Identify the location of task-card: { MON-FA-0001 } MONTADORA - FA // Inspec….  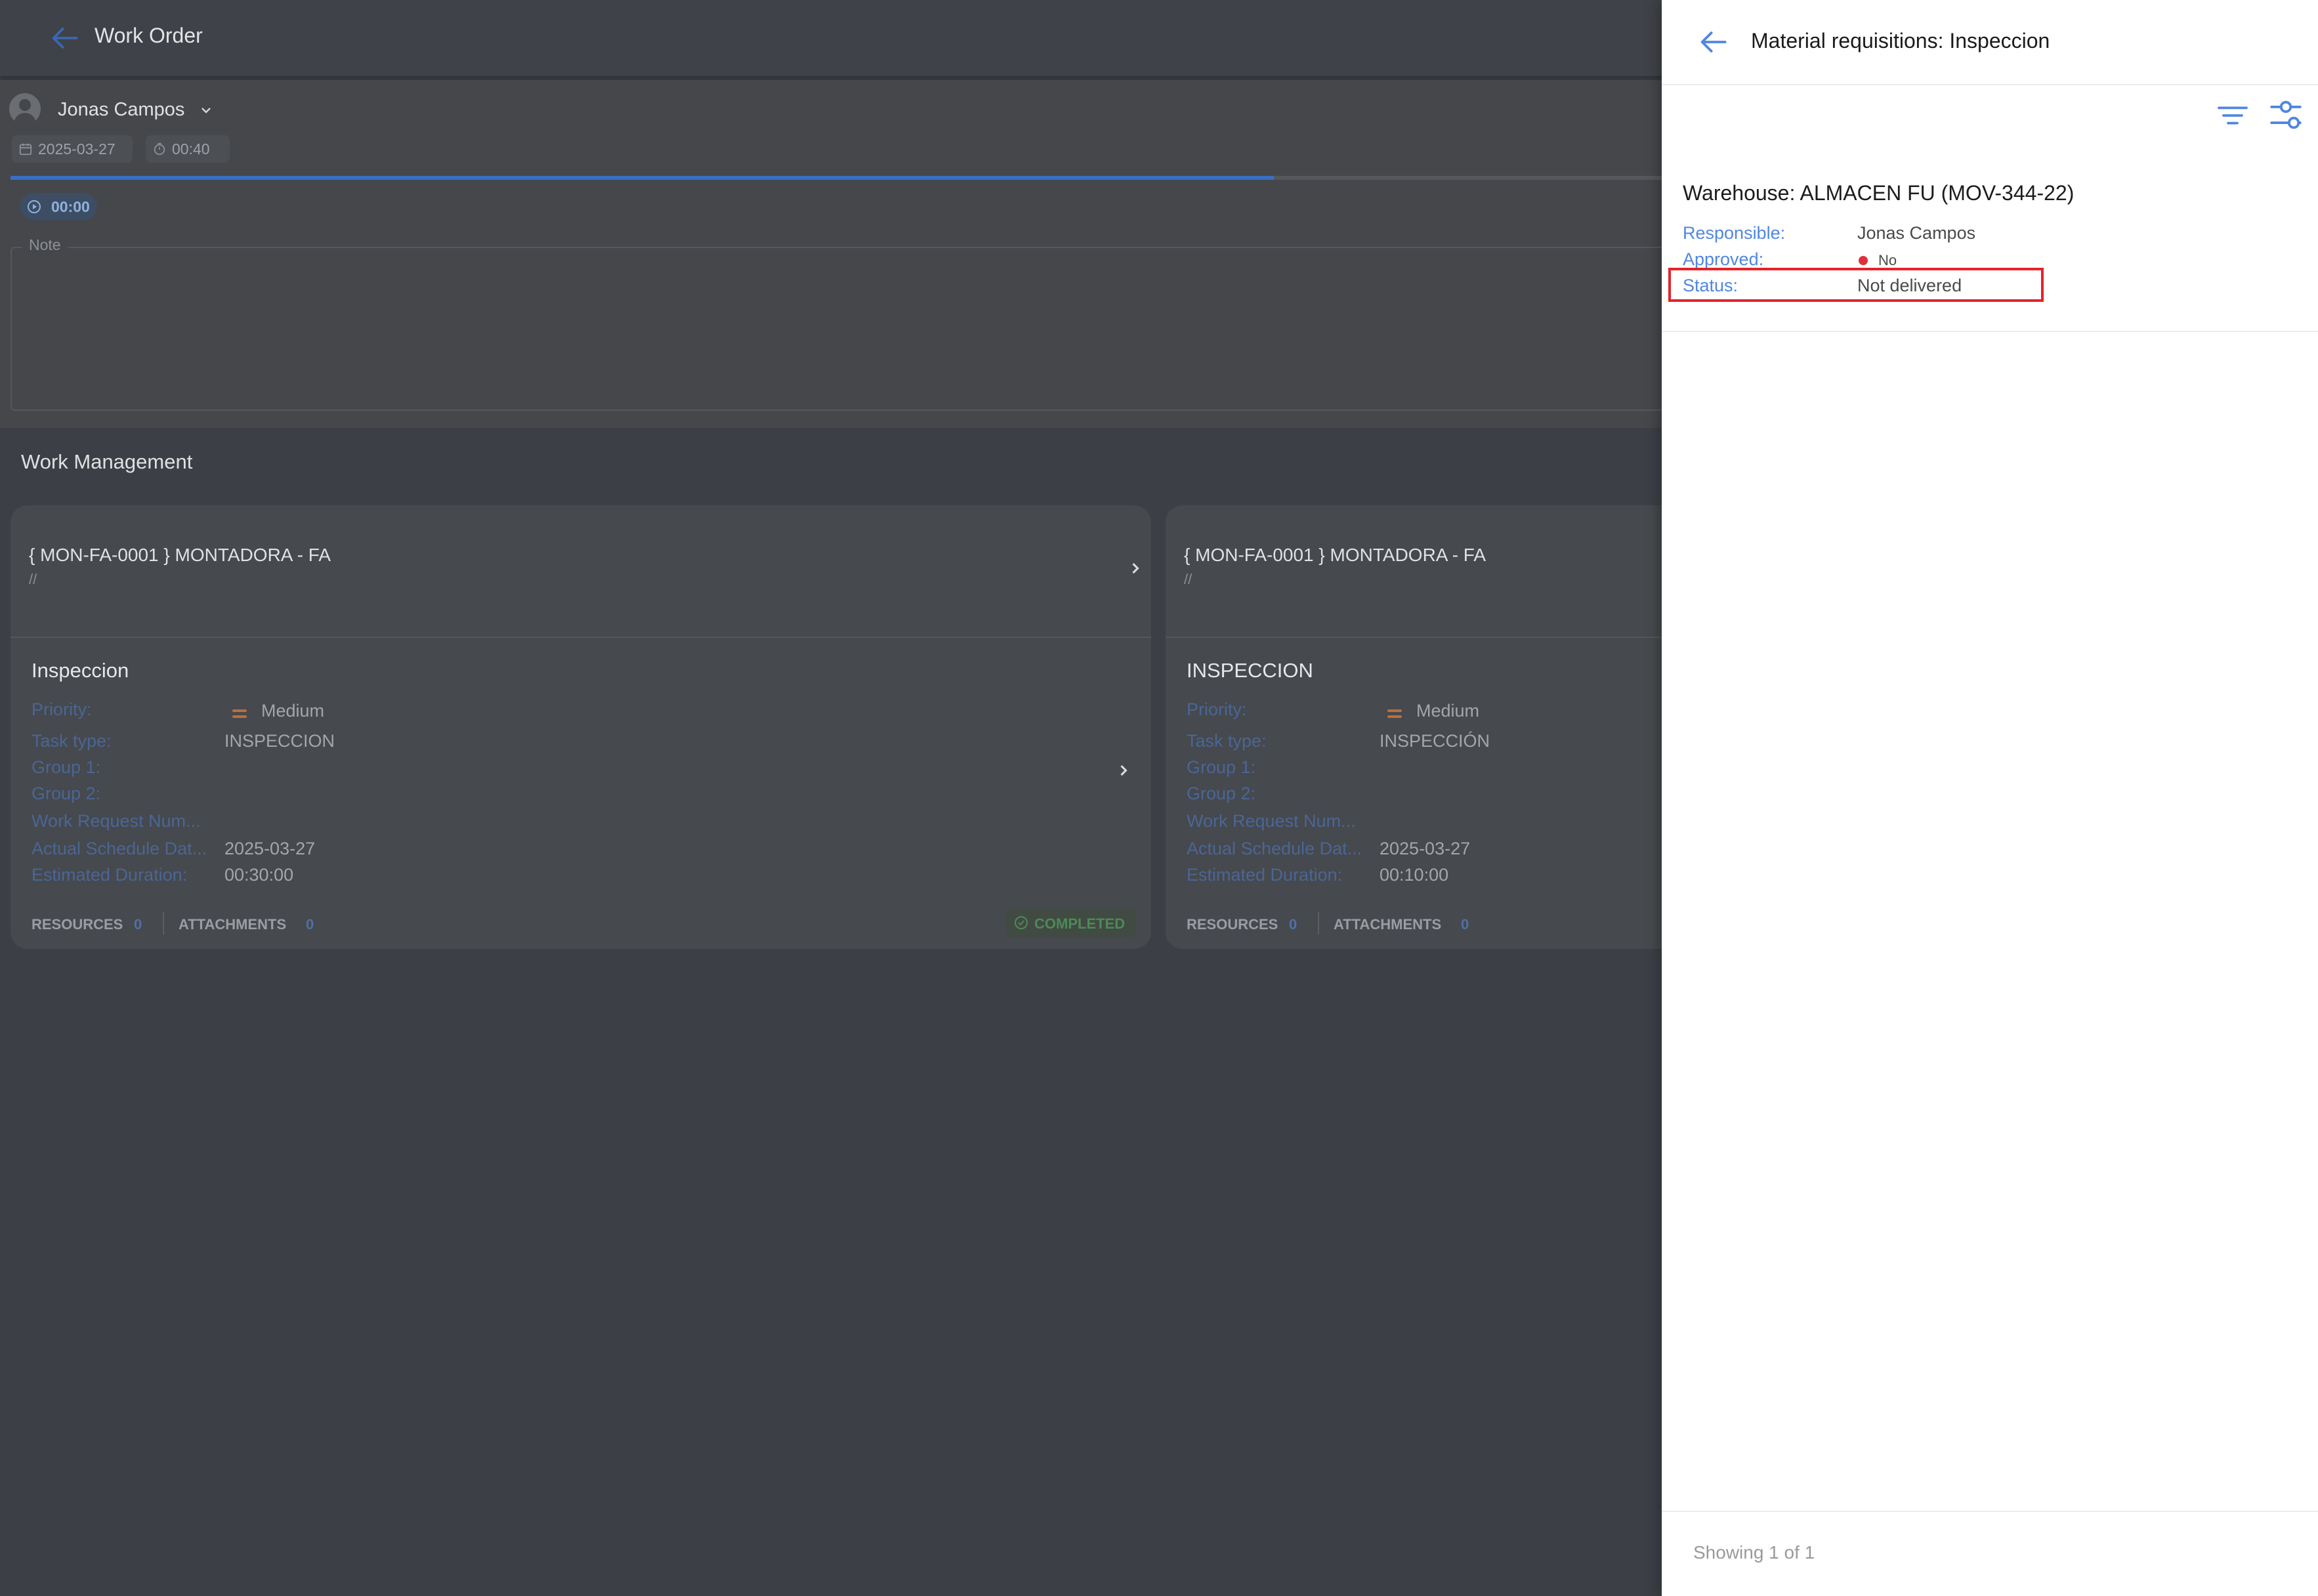
(581, 727).